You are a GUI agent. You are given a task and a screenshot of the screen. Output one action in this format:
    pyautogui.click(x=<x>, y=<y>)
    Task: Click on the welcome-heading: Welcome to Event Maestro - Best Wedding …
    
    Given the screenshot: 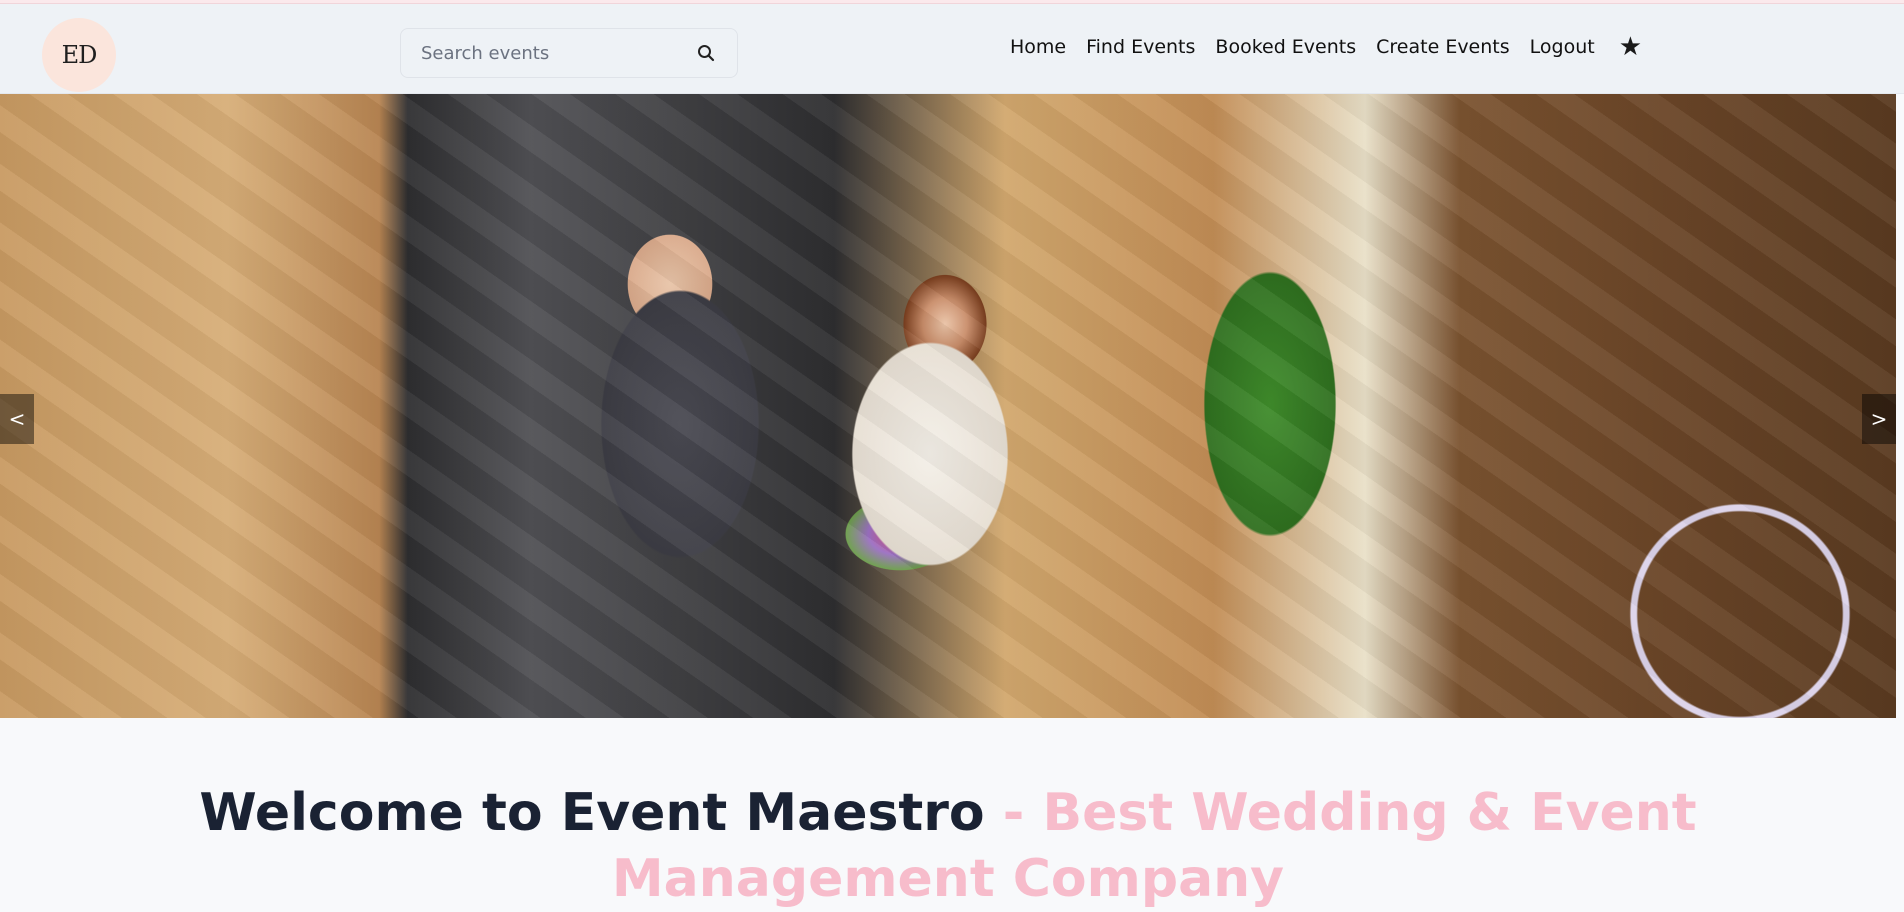 What is the action you would take?
    pyautogui.click(x=948, y=846)
    